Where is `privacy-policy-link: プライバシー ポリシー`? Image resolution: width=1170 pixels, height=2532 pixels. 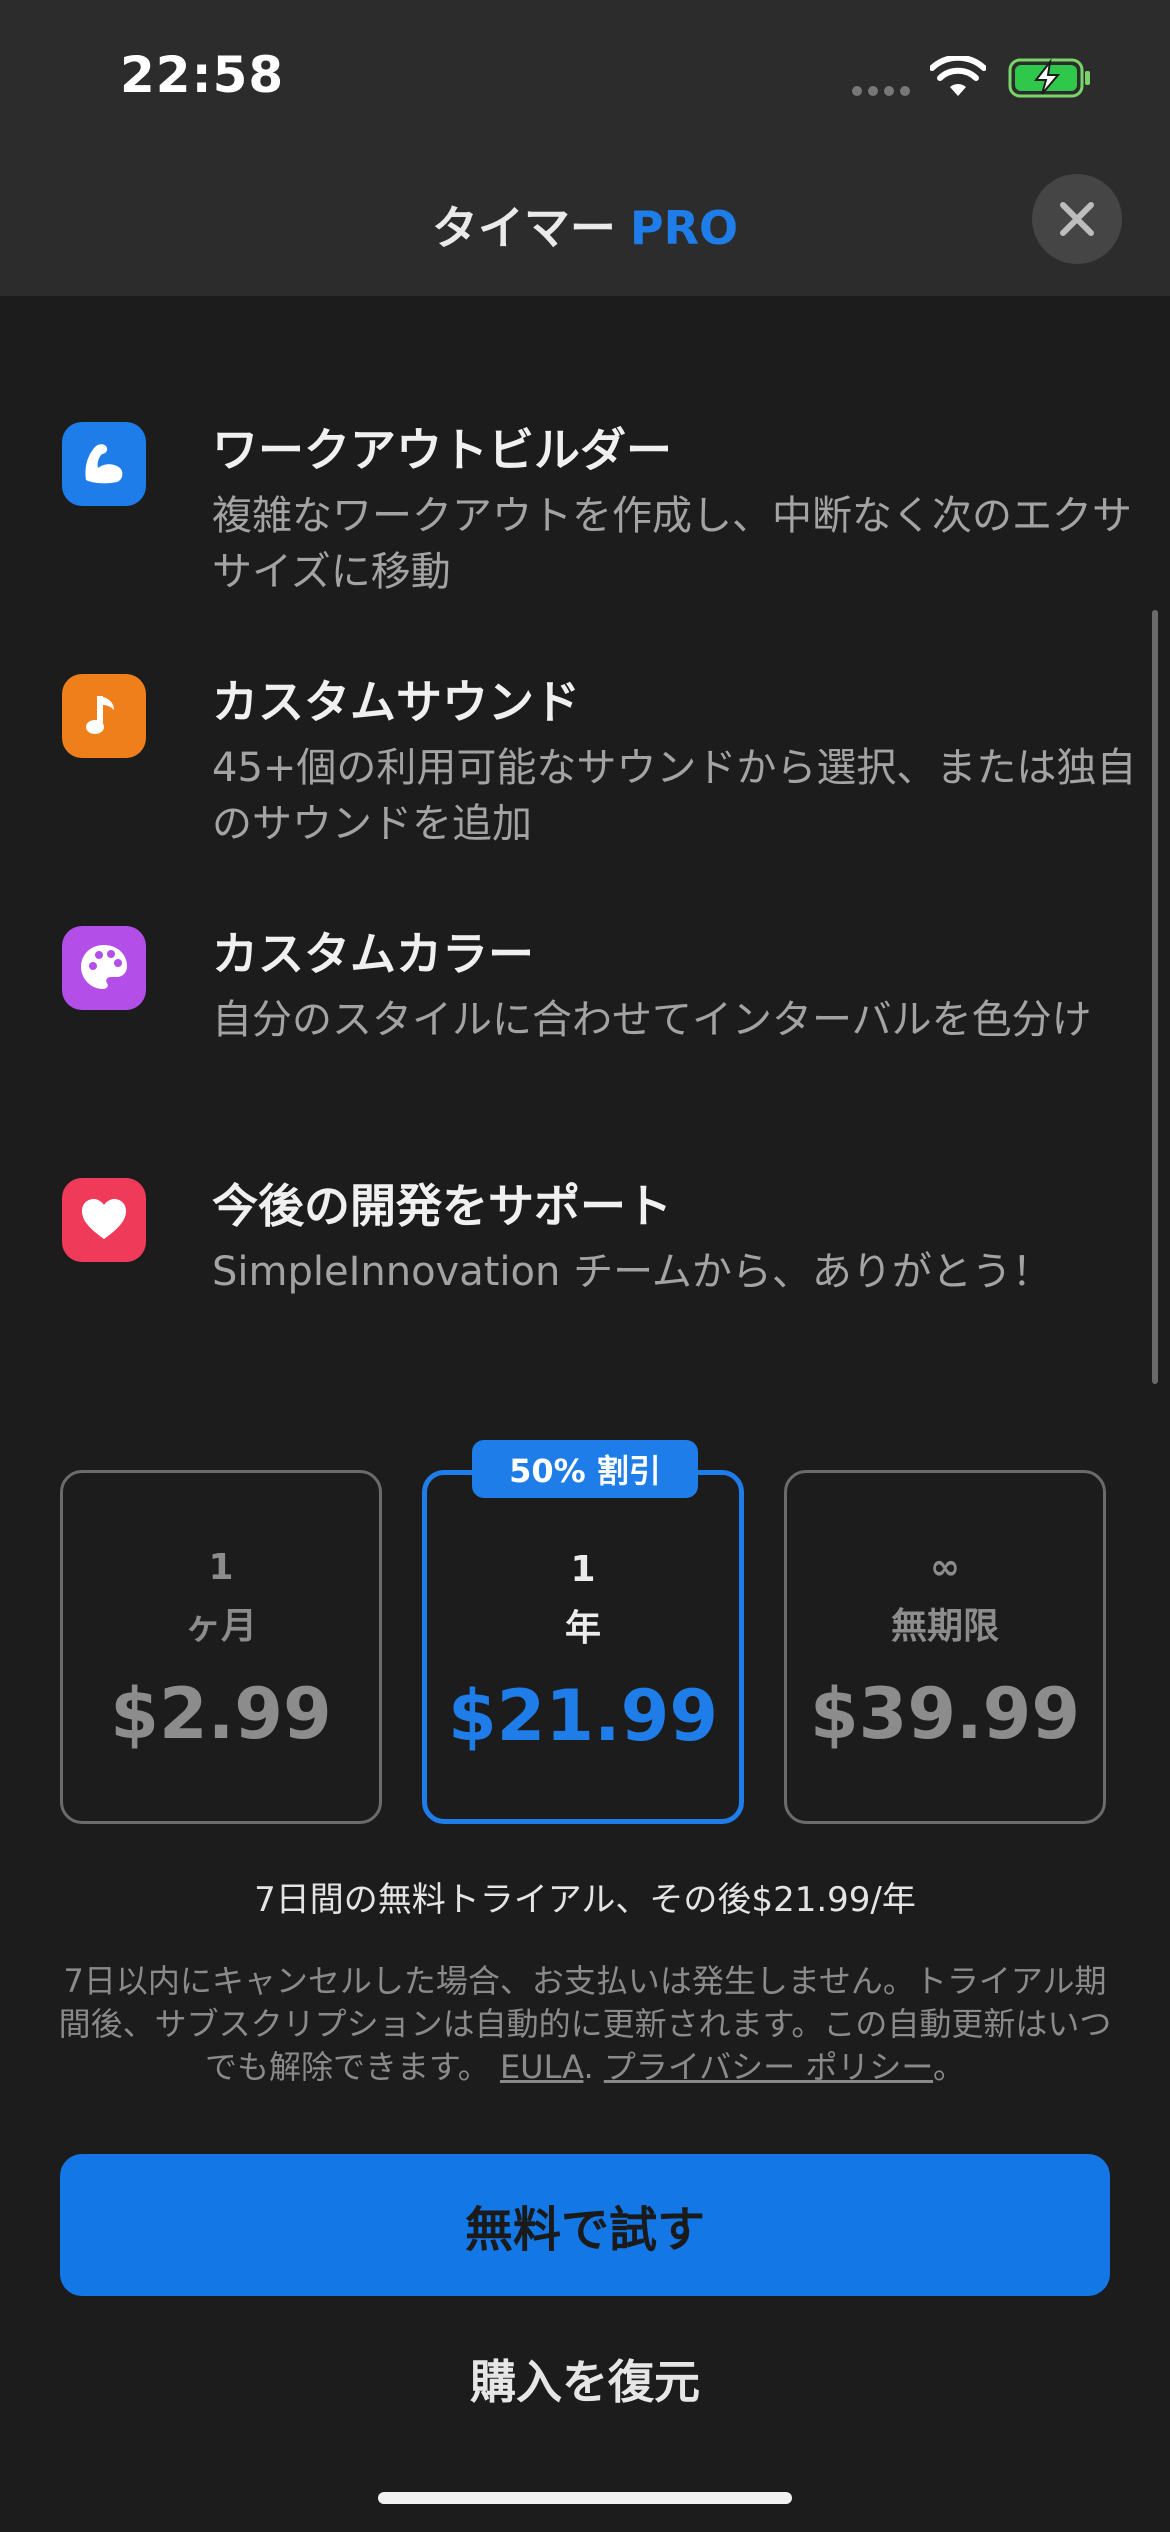
privacy-policy-link: プライバシー ポリシー is located at coordinates (768, 2067).